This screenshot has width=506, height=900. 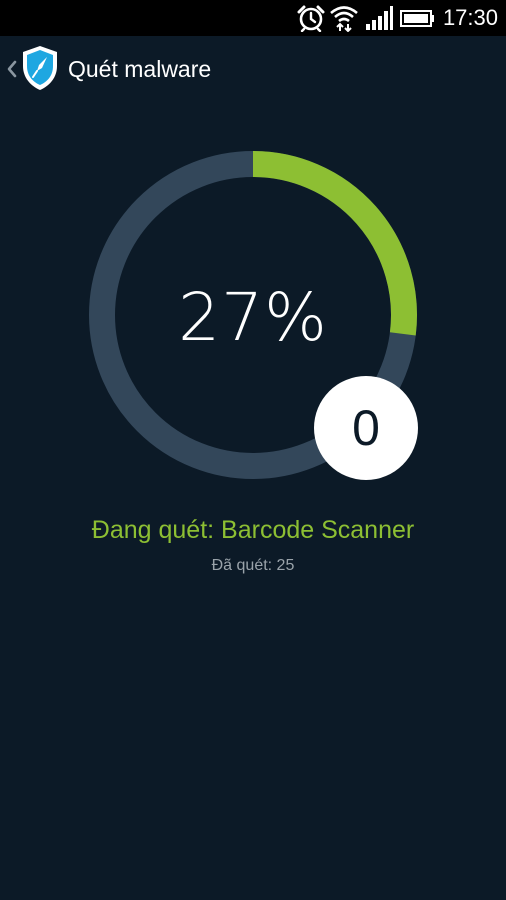 I want to click on scanned-count-label: Đã quét: 25, so click(x=253, y=565).